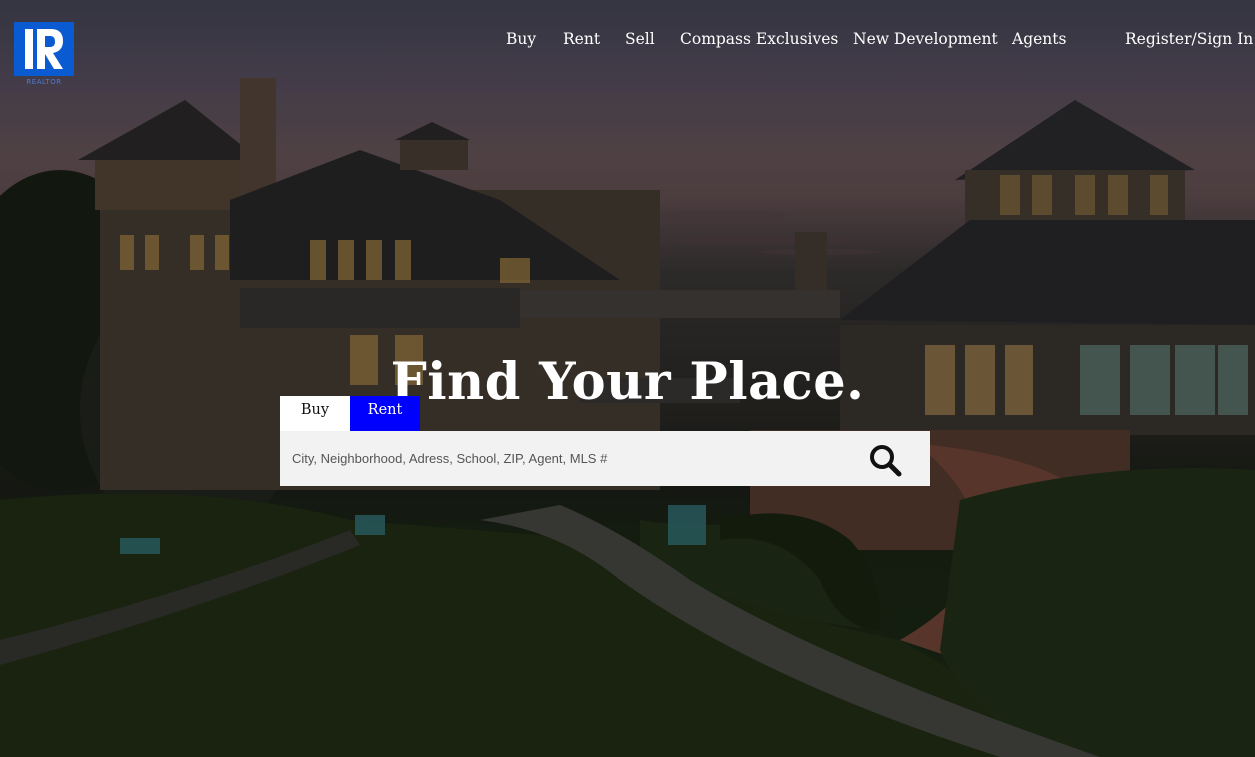  I want to click on logo-caption: REALTOR, so click(44, 82).